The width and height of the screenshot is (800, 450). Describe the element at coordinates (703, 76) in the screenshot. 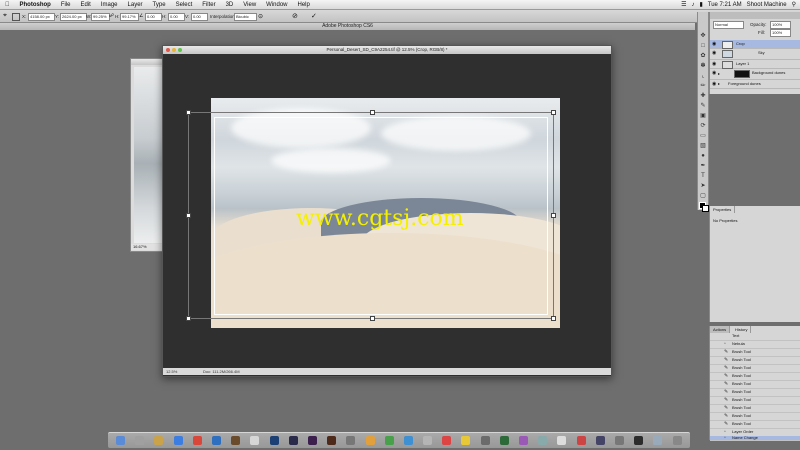

I see `crop-tool-icon: ⌞` at that location.